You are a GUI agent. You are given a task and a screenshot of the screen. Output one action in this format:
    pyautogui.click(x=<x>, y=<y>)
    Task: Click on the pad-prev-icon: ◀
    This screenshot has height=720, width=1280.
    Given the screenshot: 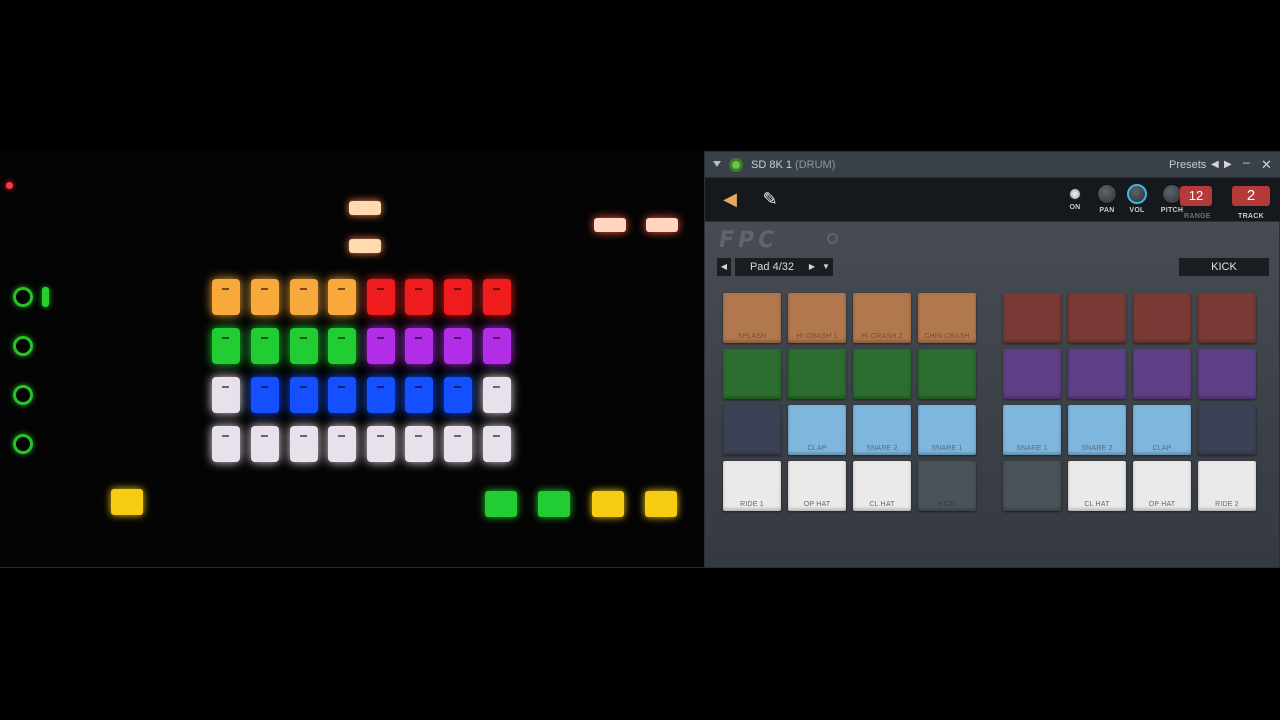 What is the action you would take?
    pyautogui.click(x=724, y=267)
    